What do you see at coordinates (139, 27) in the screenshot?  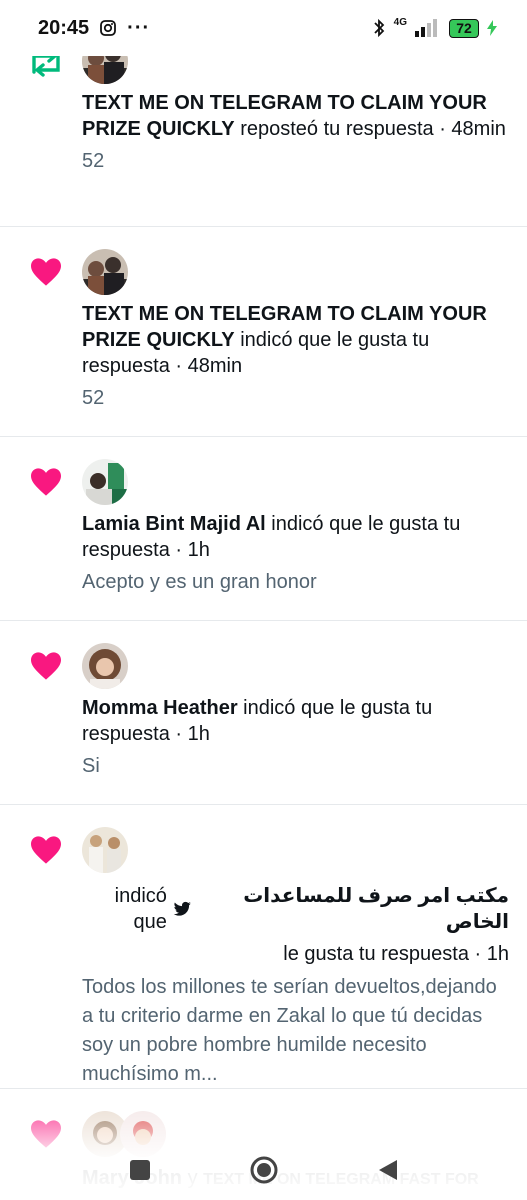 I see `more-dots-icon: ···` at bounding box center [139, 27].